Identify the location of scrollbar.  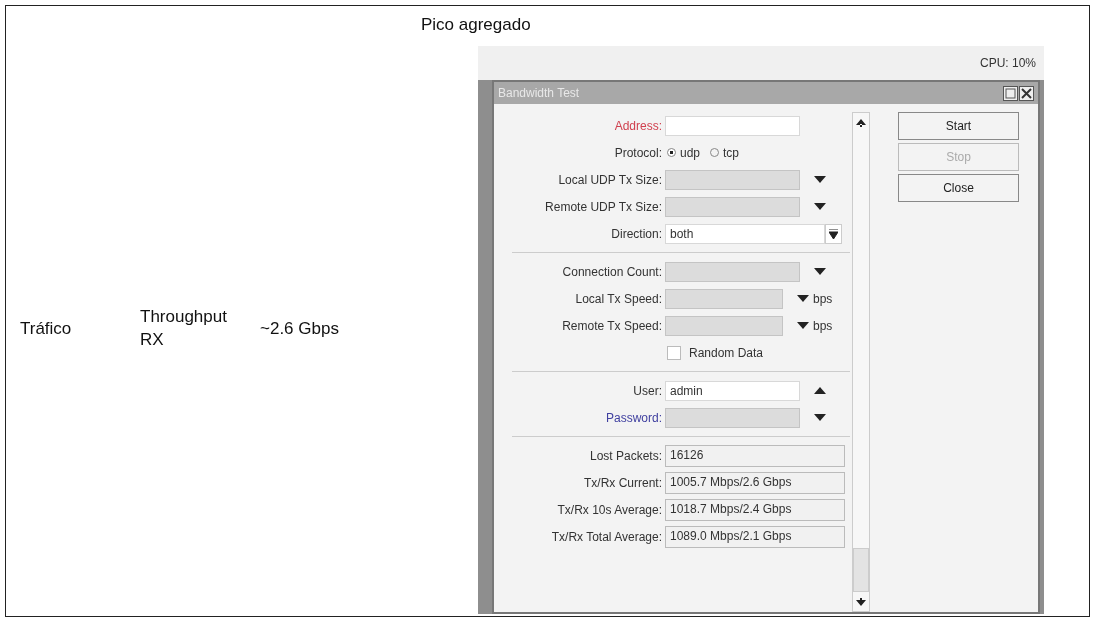
(861, 362).